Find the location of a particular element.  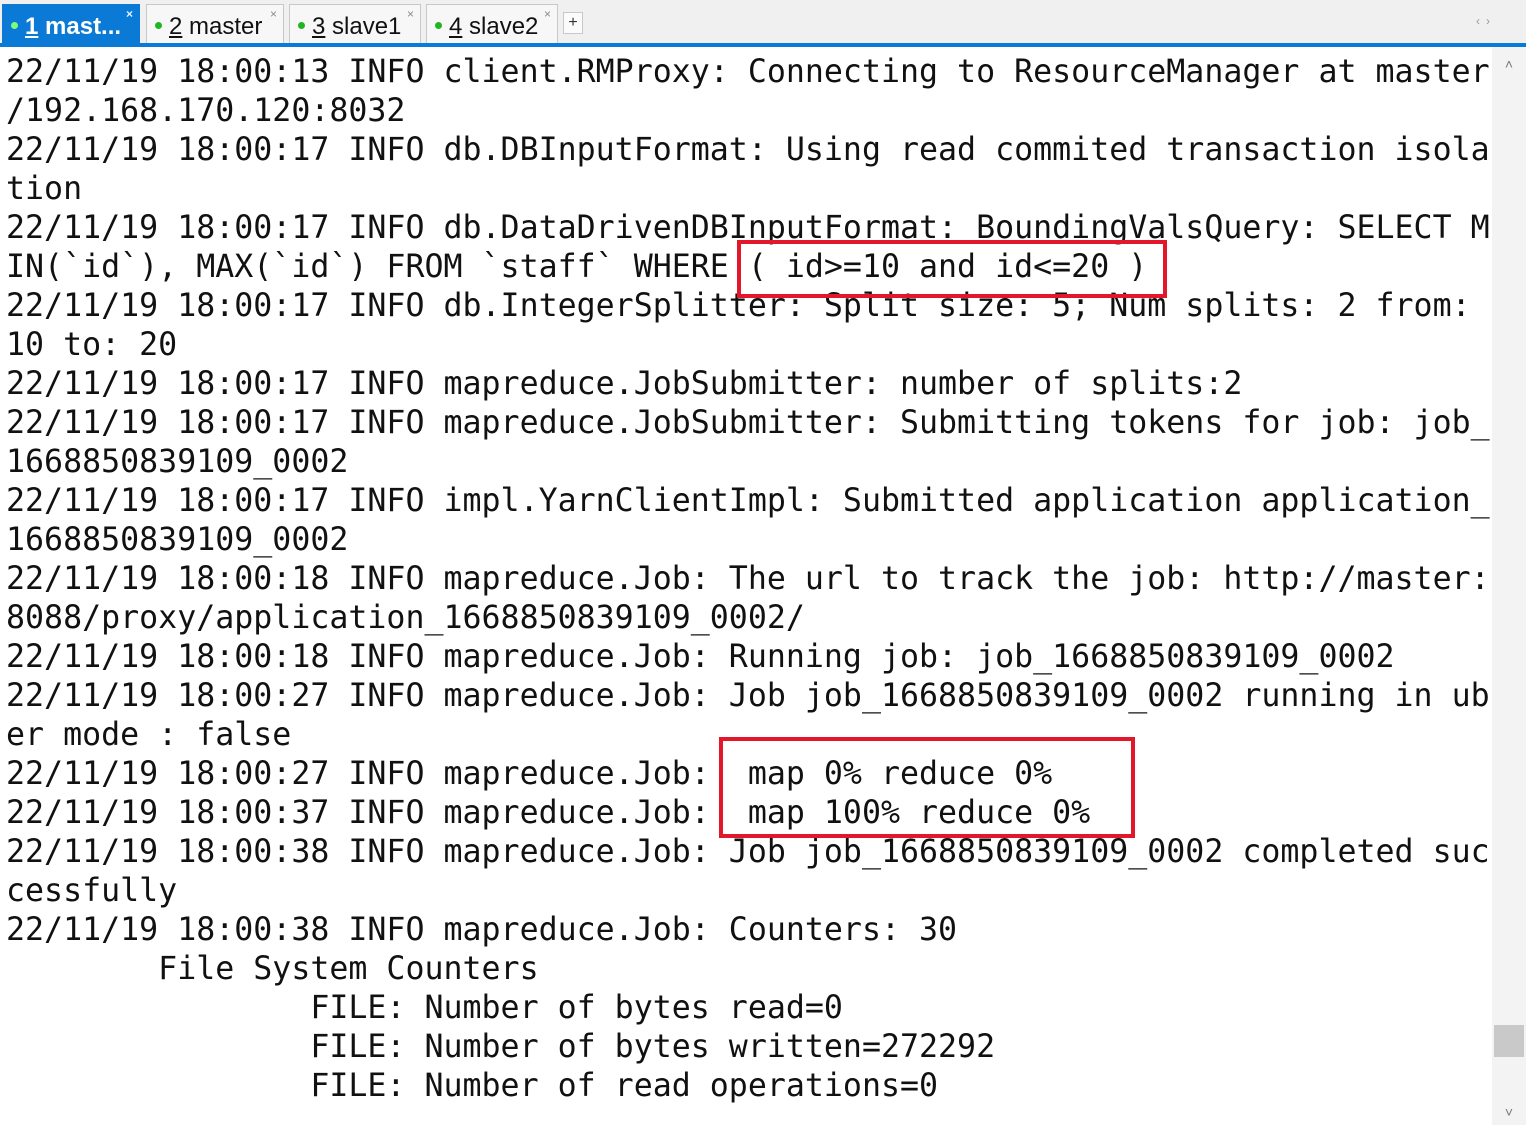

where-clause-highlight-box is located at coordinates (952, 269).